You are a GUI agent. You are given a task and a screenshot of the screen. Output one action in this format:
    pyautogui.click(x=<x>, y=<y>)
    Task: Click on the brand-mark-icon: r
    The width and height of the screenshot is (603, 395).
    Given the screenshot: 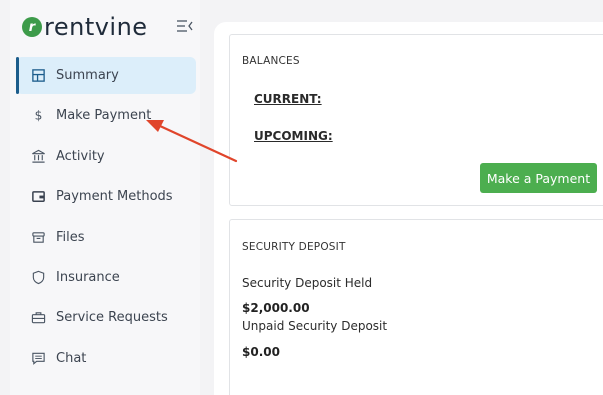 What is the action you would take?
    pyautogui.click(x=32, y=27)
    